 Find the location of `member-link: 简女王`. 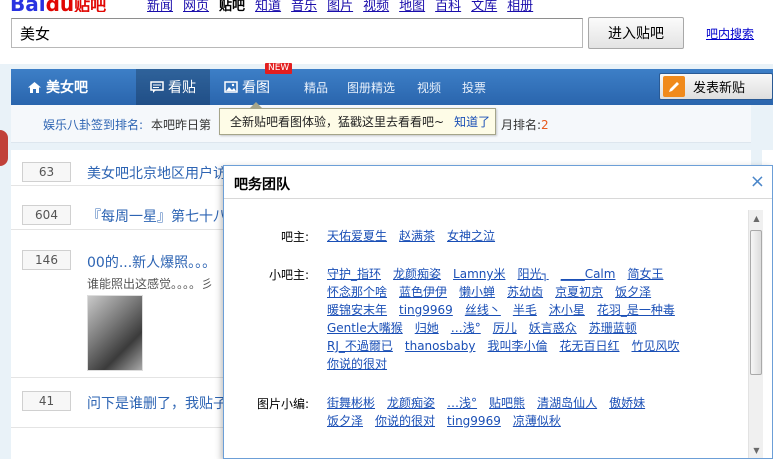

member-link: 简女王 is located at coordinates (645, 274).